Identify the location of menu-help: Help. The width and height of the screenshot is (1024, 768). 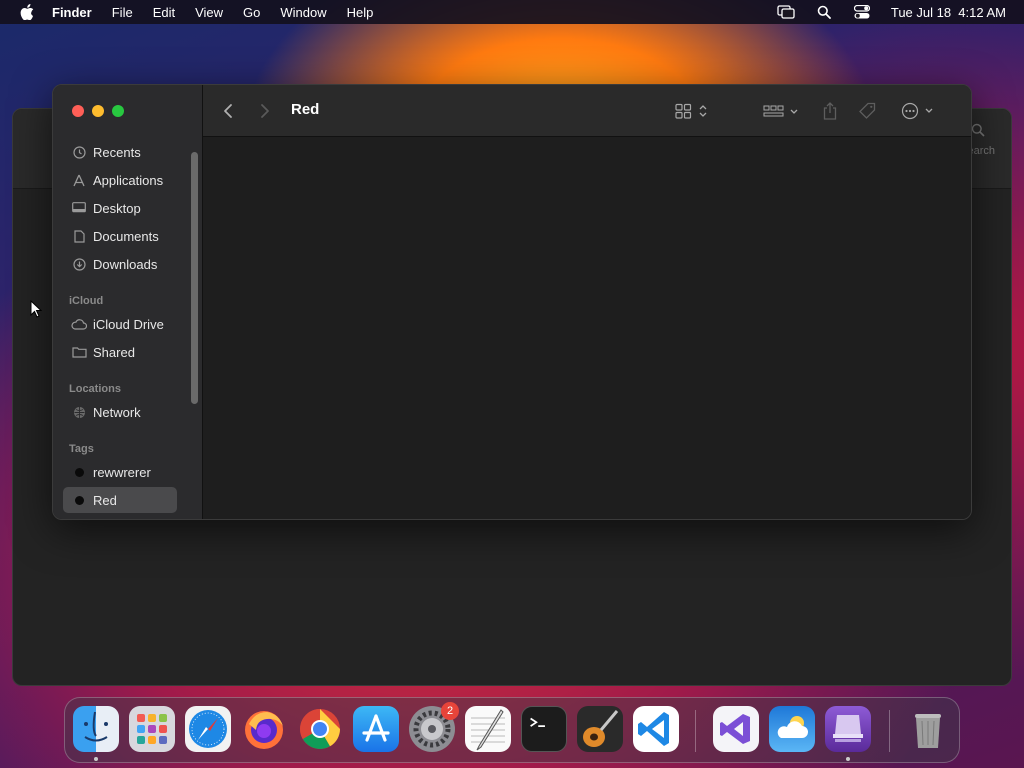
(360, 12).